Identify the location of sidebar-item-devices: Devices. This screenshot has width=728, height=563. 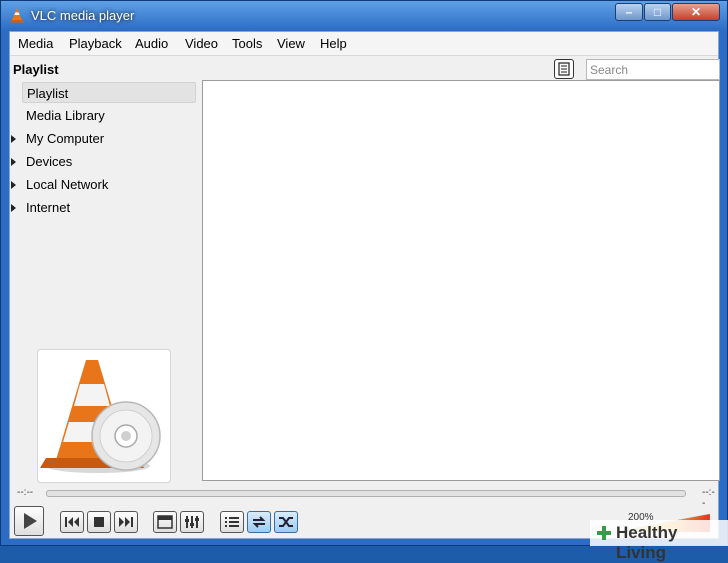
(103, 161).